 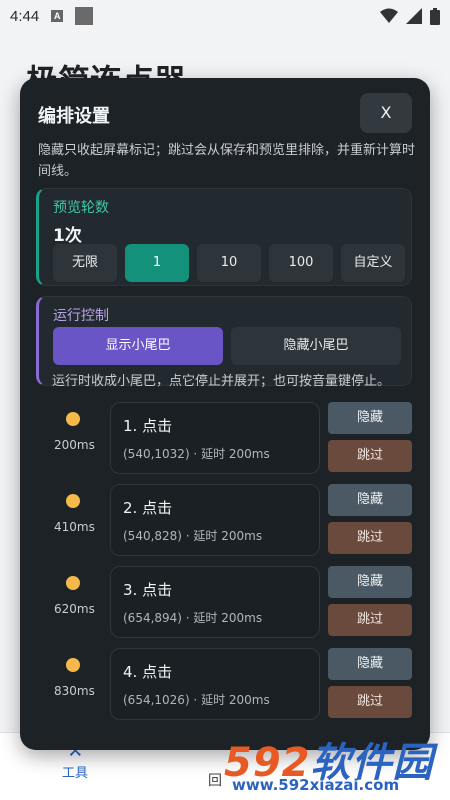 What do you see at coordinates (215, 438) in the screenshot?
I see `step-card: 1. 点击 (540,1032) · 延时 200ms` at bounding box center [215, 438].